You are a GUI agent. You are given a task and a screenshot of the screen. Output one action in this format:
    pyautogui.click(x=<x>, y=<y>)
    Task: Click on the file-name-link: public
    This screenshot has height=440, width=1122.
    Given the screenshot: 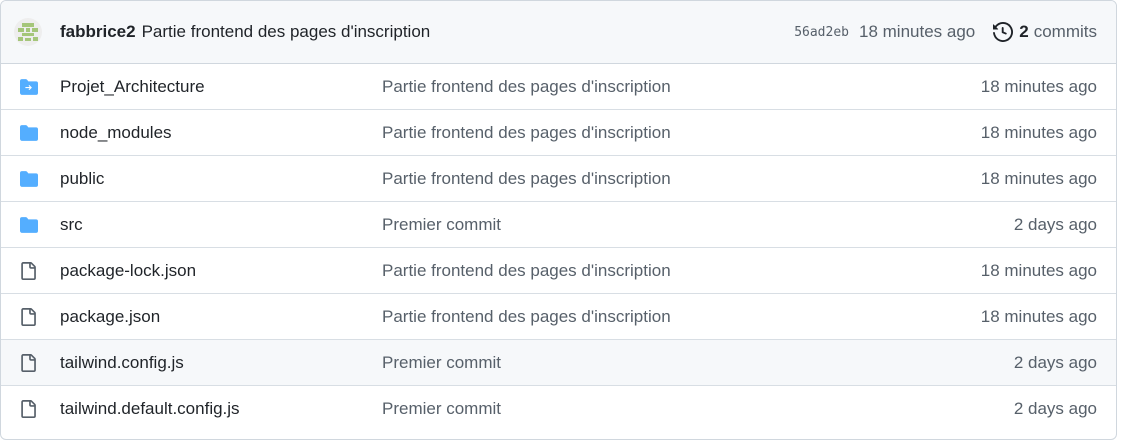 What is the action you would take?
    pyautogui.click(x=221, y=179)
    